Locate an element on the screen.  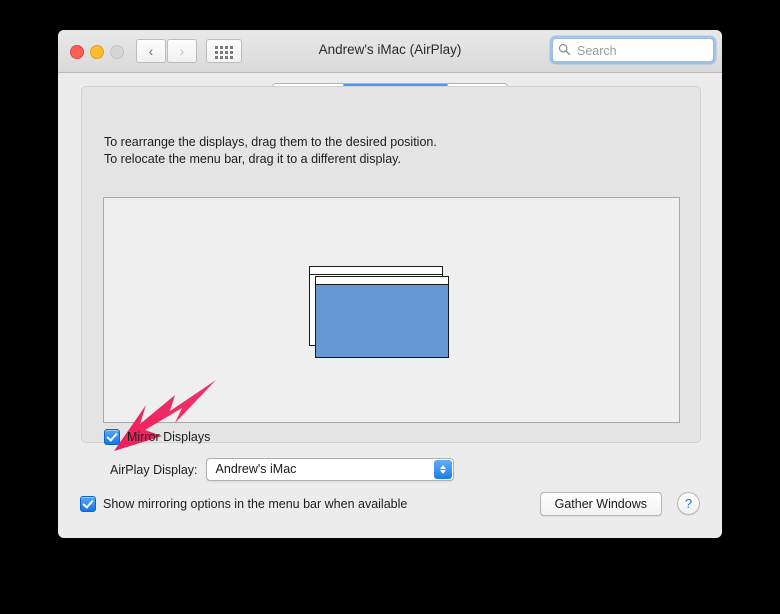
chevron-left-icon: ‹ is located at coordinates (151, 51).